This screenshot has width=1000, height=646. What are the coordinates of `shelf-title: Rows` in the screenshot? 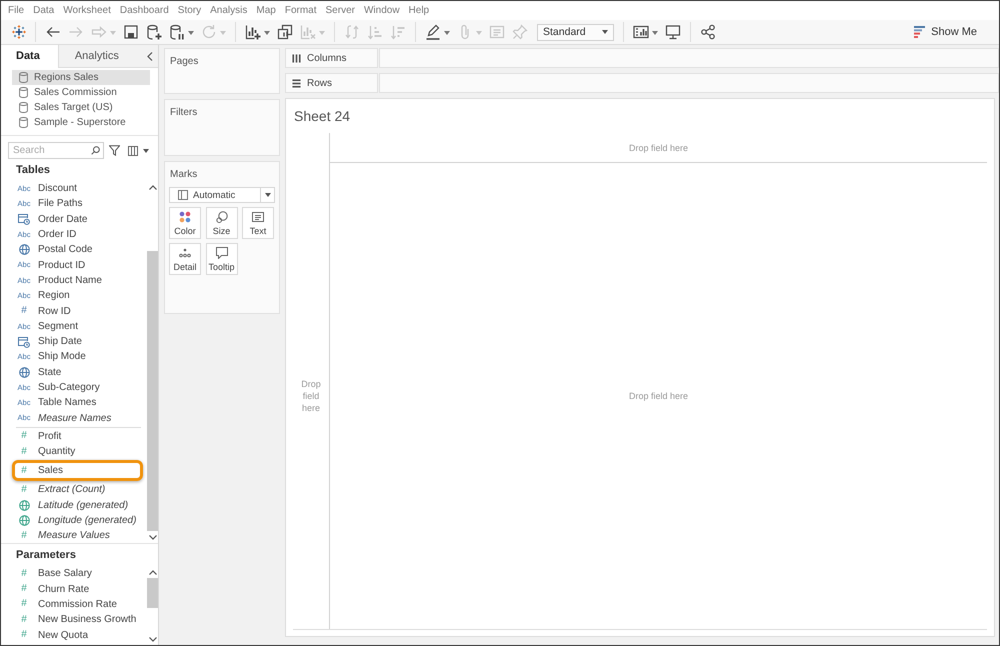 It's located at (319, 83).